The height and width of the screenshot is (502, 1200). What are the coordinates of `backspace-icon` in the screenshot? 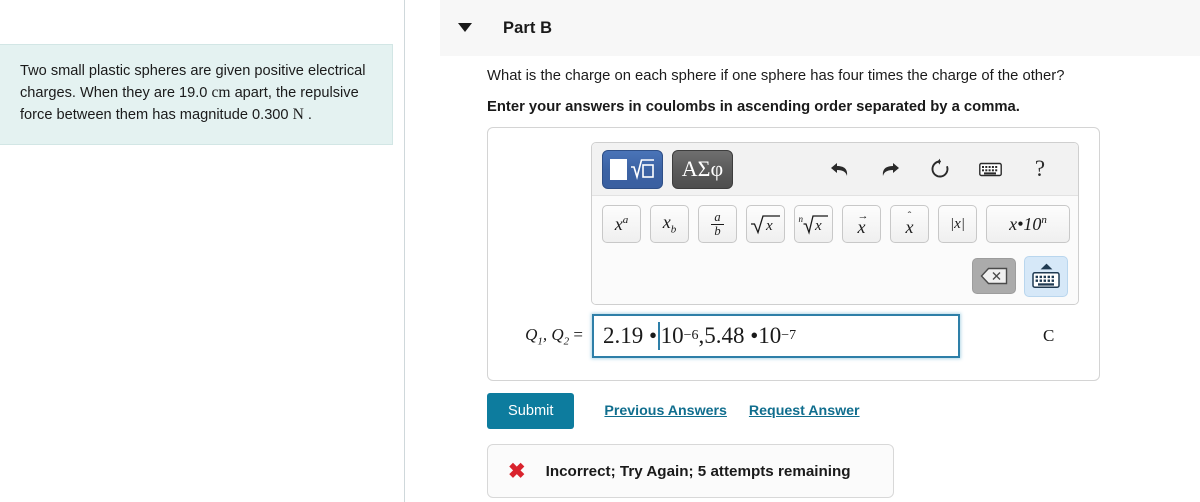 It's located at (994, 276).